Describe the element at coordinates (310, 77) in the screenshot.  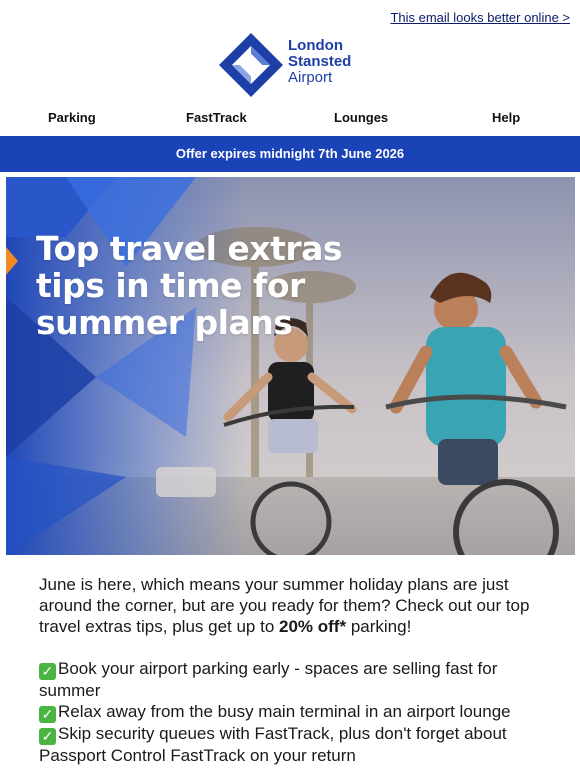
I see `logo-line-3: Airport` at that location.